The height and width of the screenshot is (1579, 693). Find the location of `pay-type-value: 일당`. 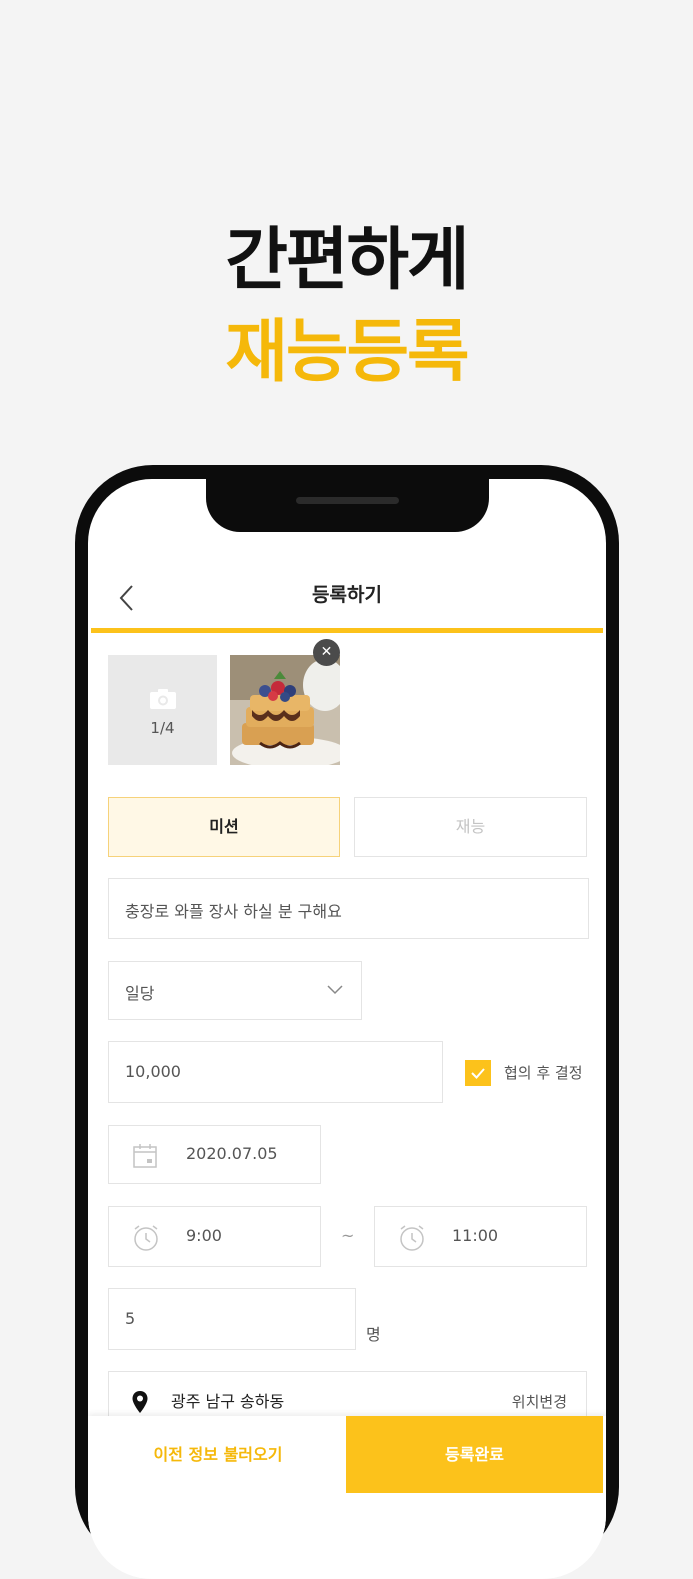

pay-type-value: 일당 is located at coordinates (140, 993).